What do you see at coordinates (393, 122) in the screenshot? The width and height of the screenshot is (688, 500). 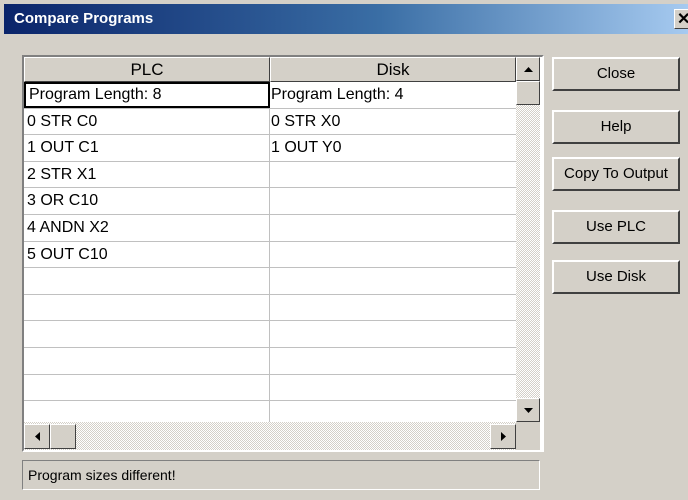 I see `disk-cell: 0 STR X0` at bounding box center [393, 122].